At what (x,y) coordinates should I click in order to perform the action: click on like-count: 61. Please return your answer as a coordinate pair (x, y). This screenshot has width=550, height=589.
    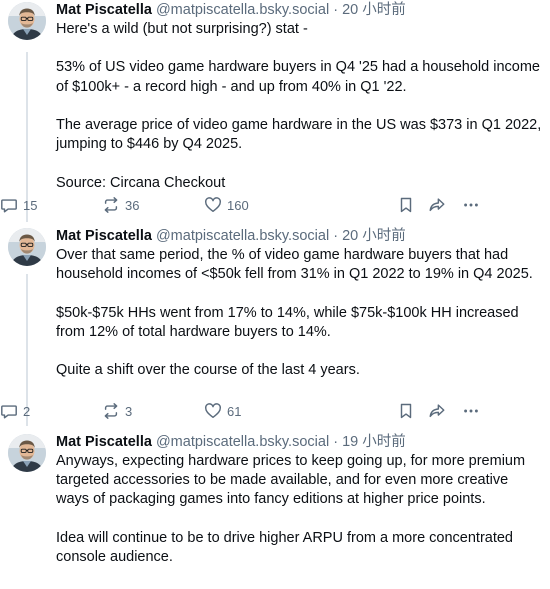
    Looking at the image, I should click on (234, 411).